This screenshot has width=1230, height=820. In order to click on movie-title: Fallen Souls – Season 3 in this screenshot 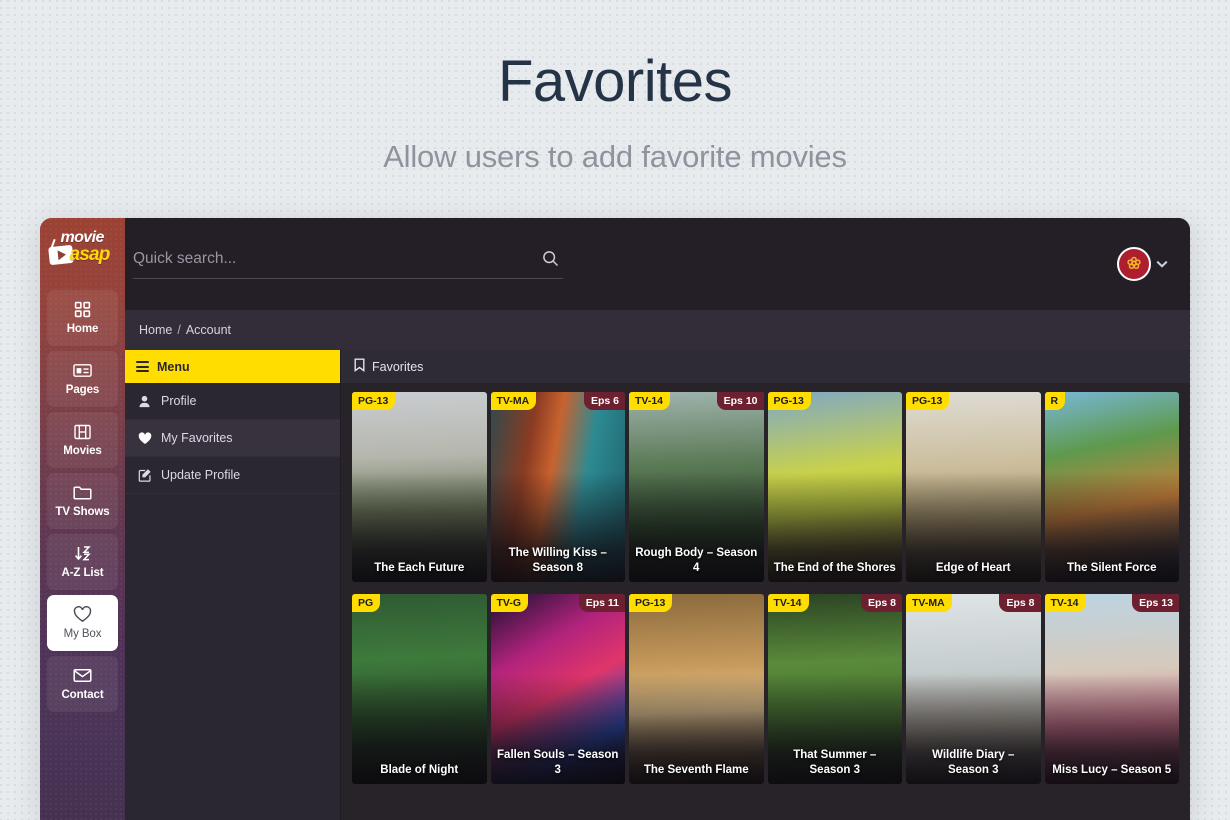, I will do `click(558, 762)`.